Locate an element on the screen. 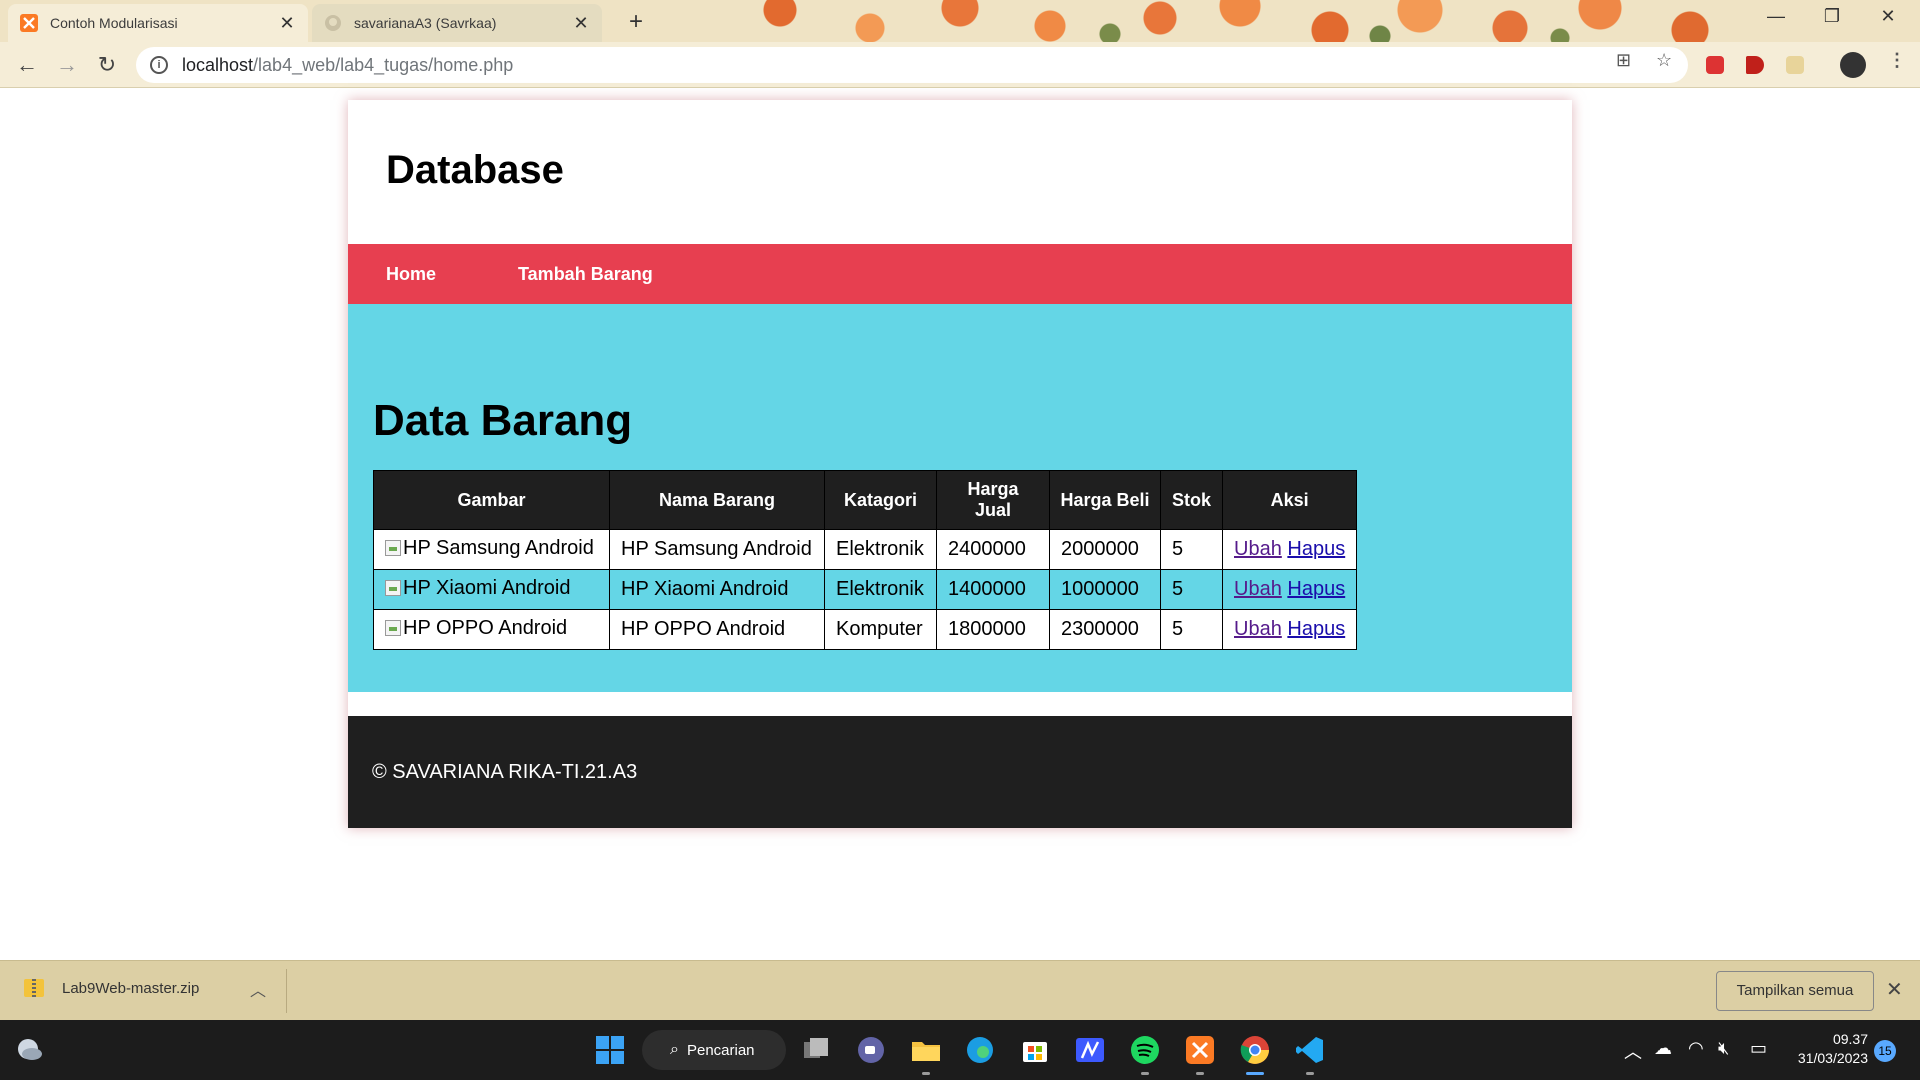 The image size is (1920, 1080). search-label: Pencarian is located at coordinates (720, 1050).